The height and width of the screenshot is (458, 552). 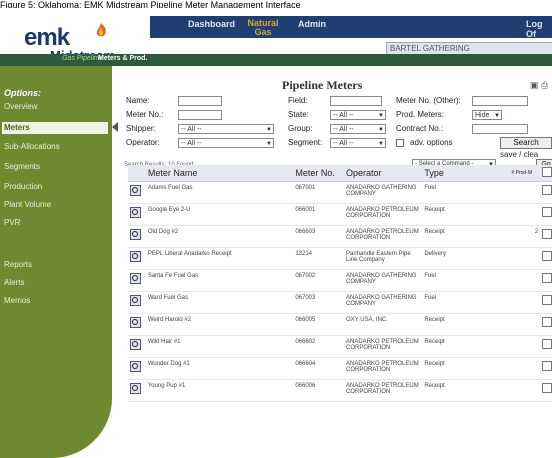 What do you see at coordinates (219, 280) in the screenshot?
I see `meter-name-cell: Santa Fe Fuel Gas` at bounding box center [219, 280].